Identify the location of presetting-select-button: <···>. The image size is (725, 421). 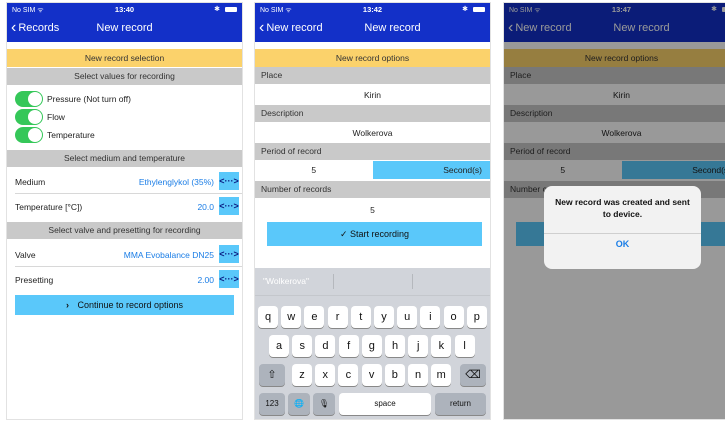
(229, 279).